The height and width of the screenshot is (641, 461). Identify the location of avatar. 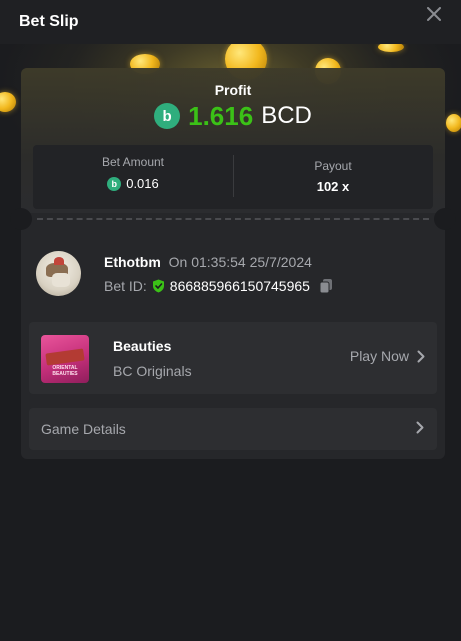
(58, 273).